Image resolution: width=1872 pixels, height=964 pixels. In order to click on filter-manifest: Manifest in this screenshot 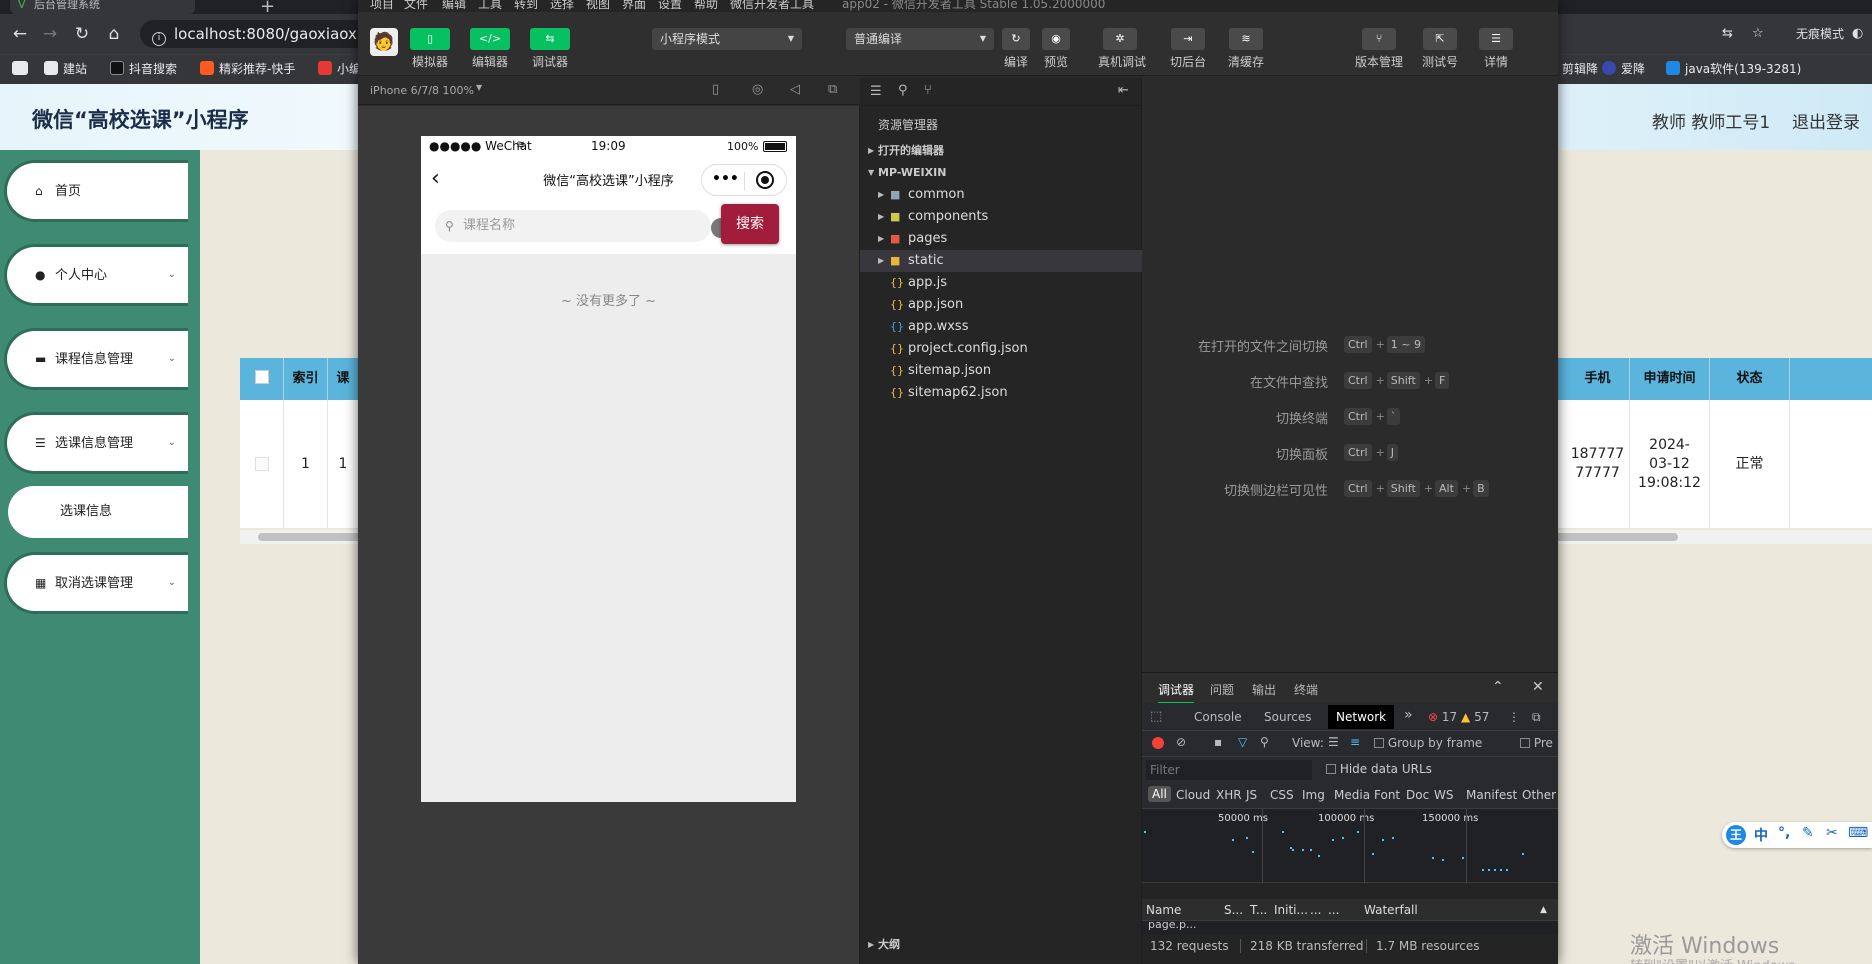, I will do `click(1491, 795)`.